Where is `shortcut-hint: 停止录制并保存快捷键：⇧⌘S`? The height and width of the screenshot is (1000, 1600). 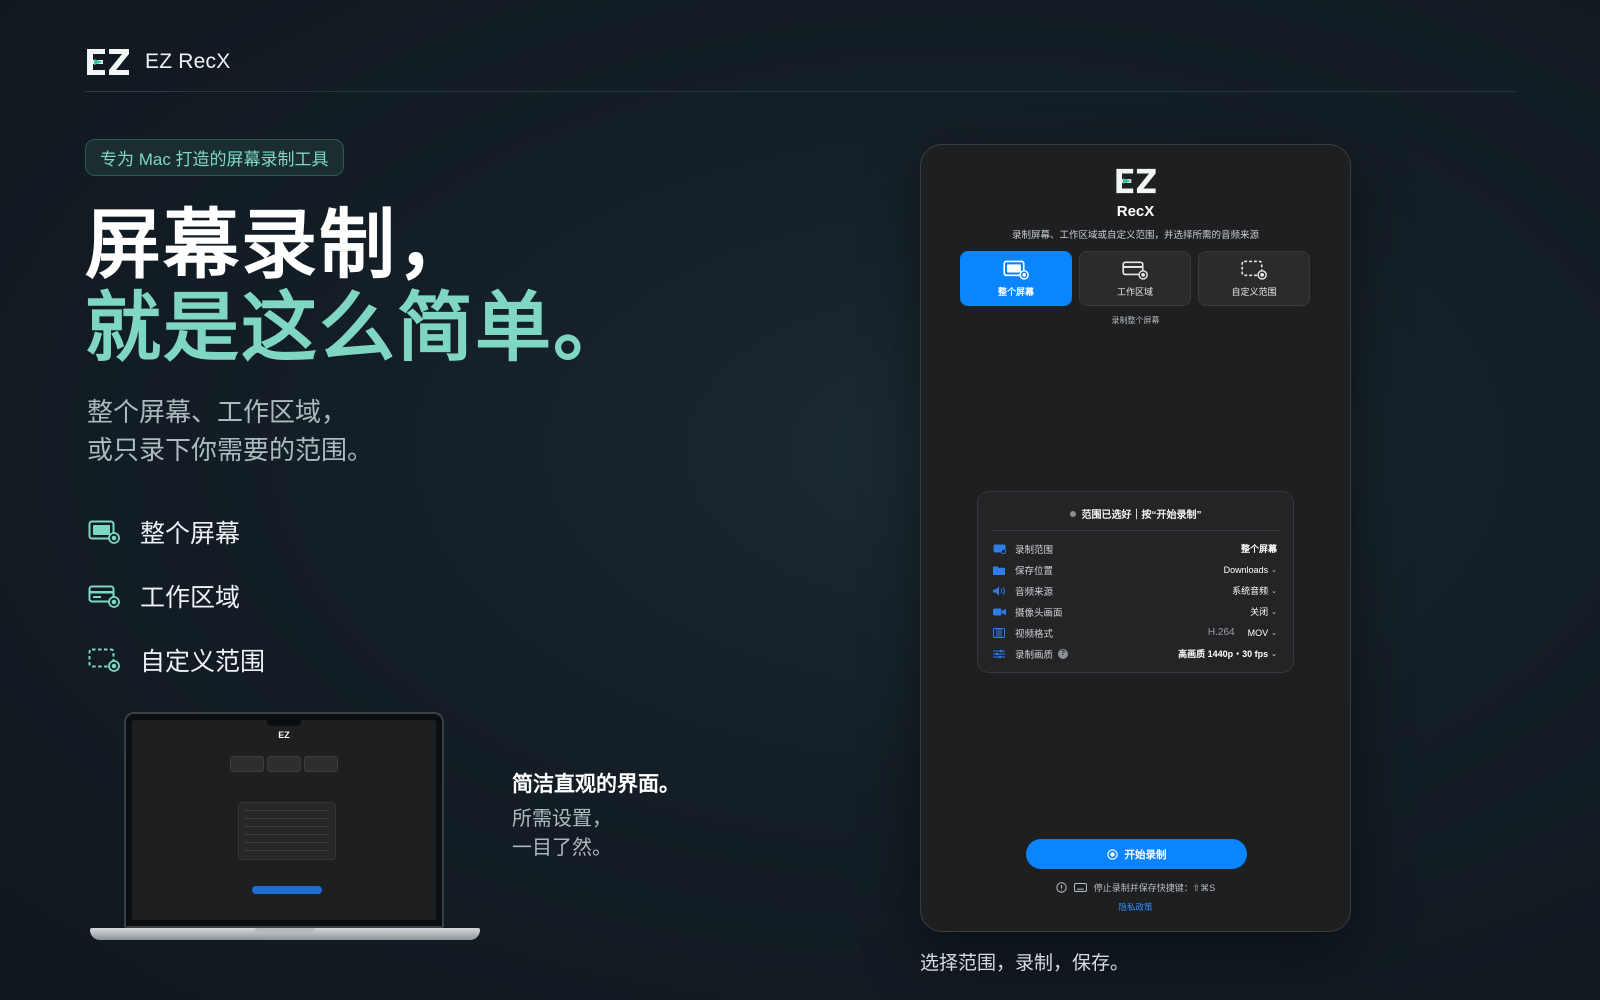
shortcut-hint: 停止录制并保存快捷键：⇧⌘S is located at coordinates (1135, 887).